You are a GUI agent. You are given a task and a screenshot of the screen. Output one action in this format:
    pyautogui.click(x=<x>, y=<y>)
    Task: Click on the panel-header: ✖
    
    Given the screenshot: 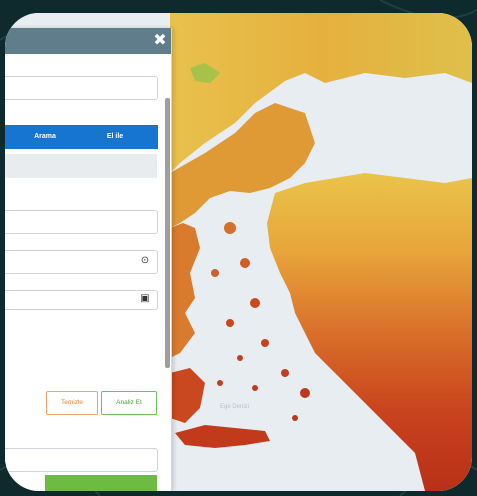 What is the action you would take?
    pyautogui.click(x=88, y=41)
    